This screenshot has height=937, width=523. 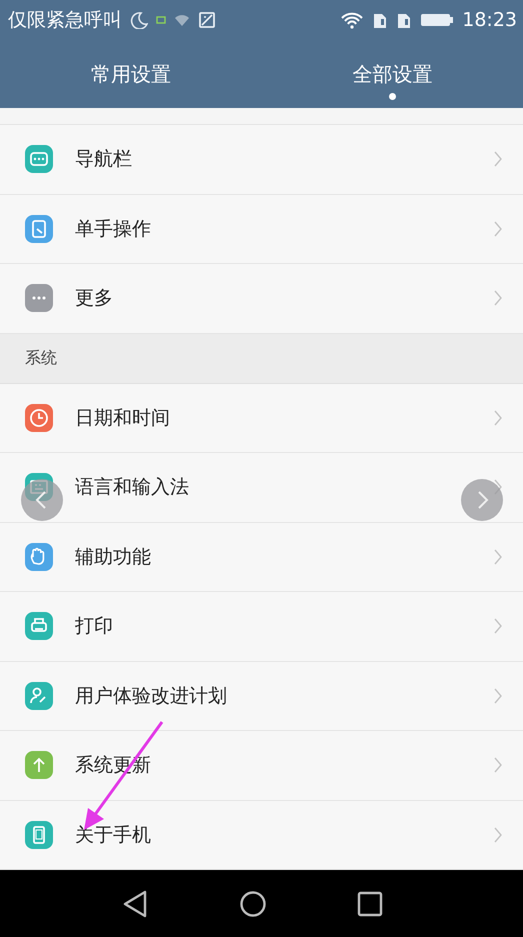 What do you see at coordinates (207, 20) in the screenshot?
I see `image-icon` at bounding box center [207, 20].